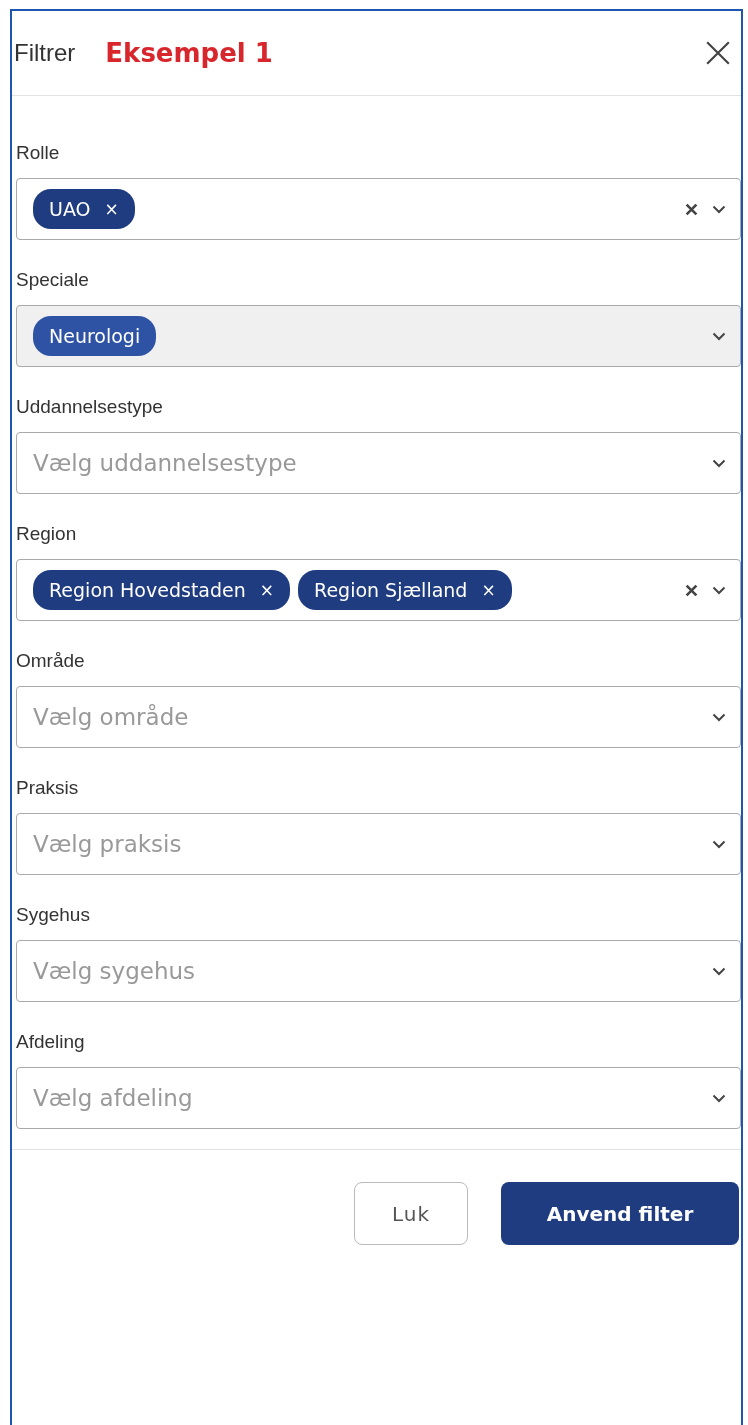 Image resolution: width=748 pixels, height=1425 pixels. What do you see at coordinates (84, 209) in the screenshot?
I see `selected-tag: UAO ×` at bounding box center [84, 209].